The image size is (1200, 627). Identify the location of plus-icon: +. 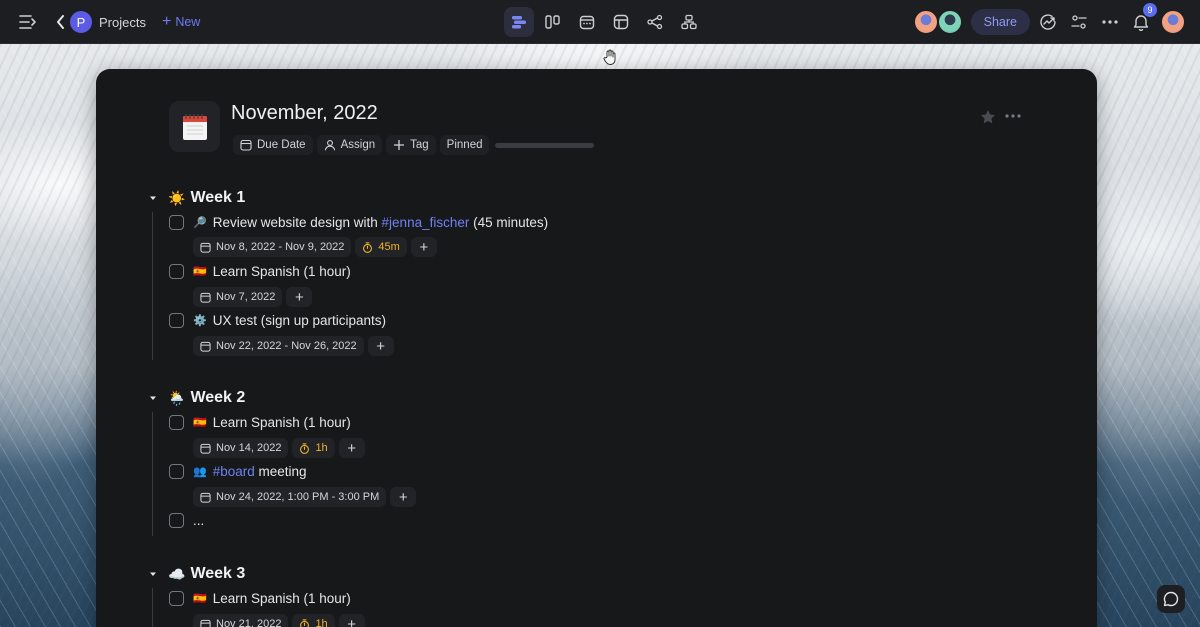
(166, 21).